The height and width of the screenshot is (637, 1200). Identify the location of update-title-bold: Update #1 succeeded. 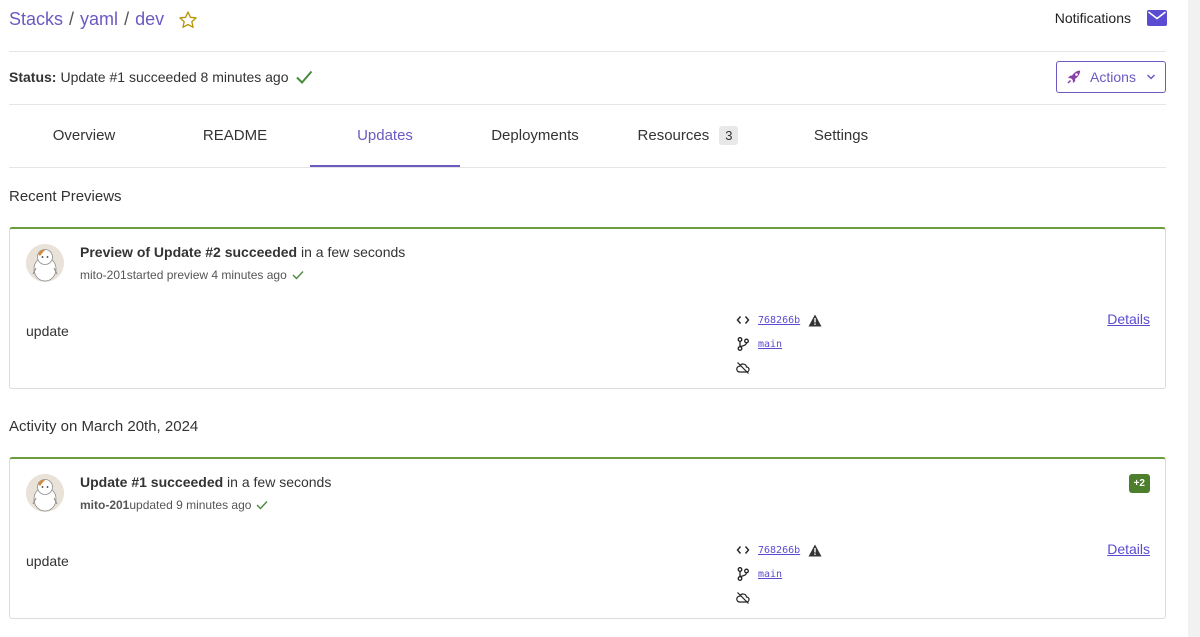
(152, 482).